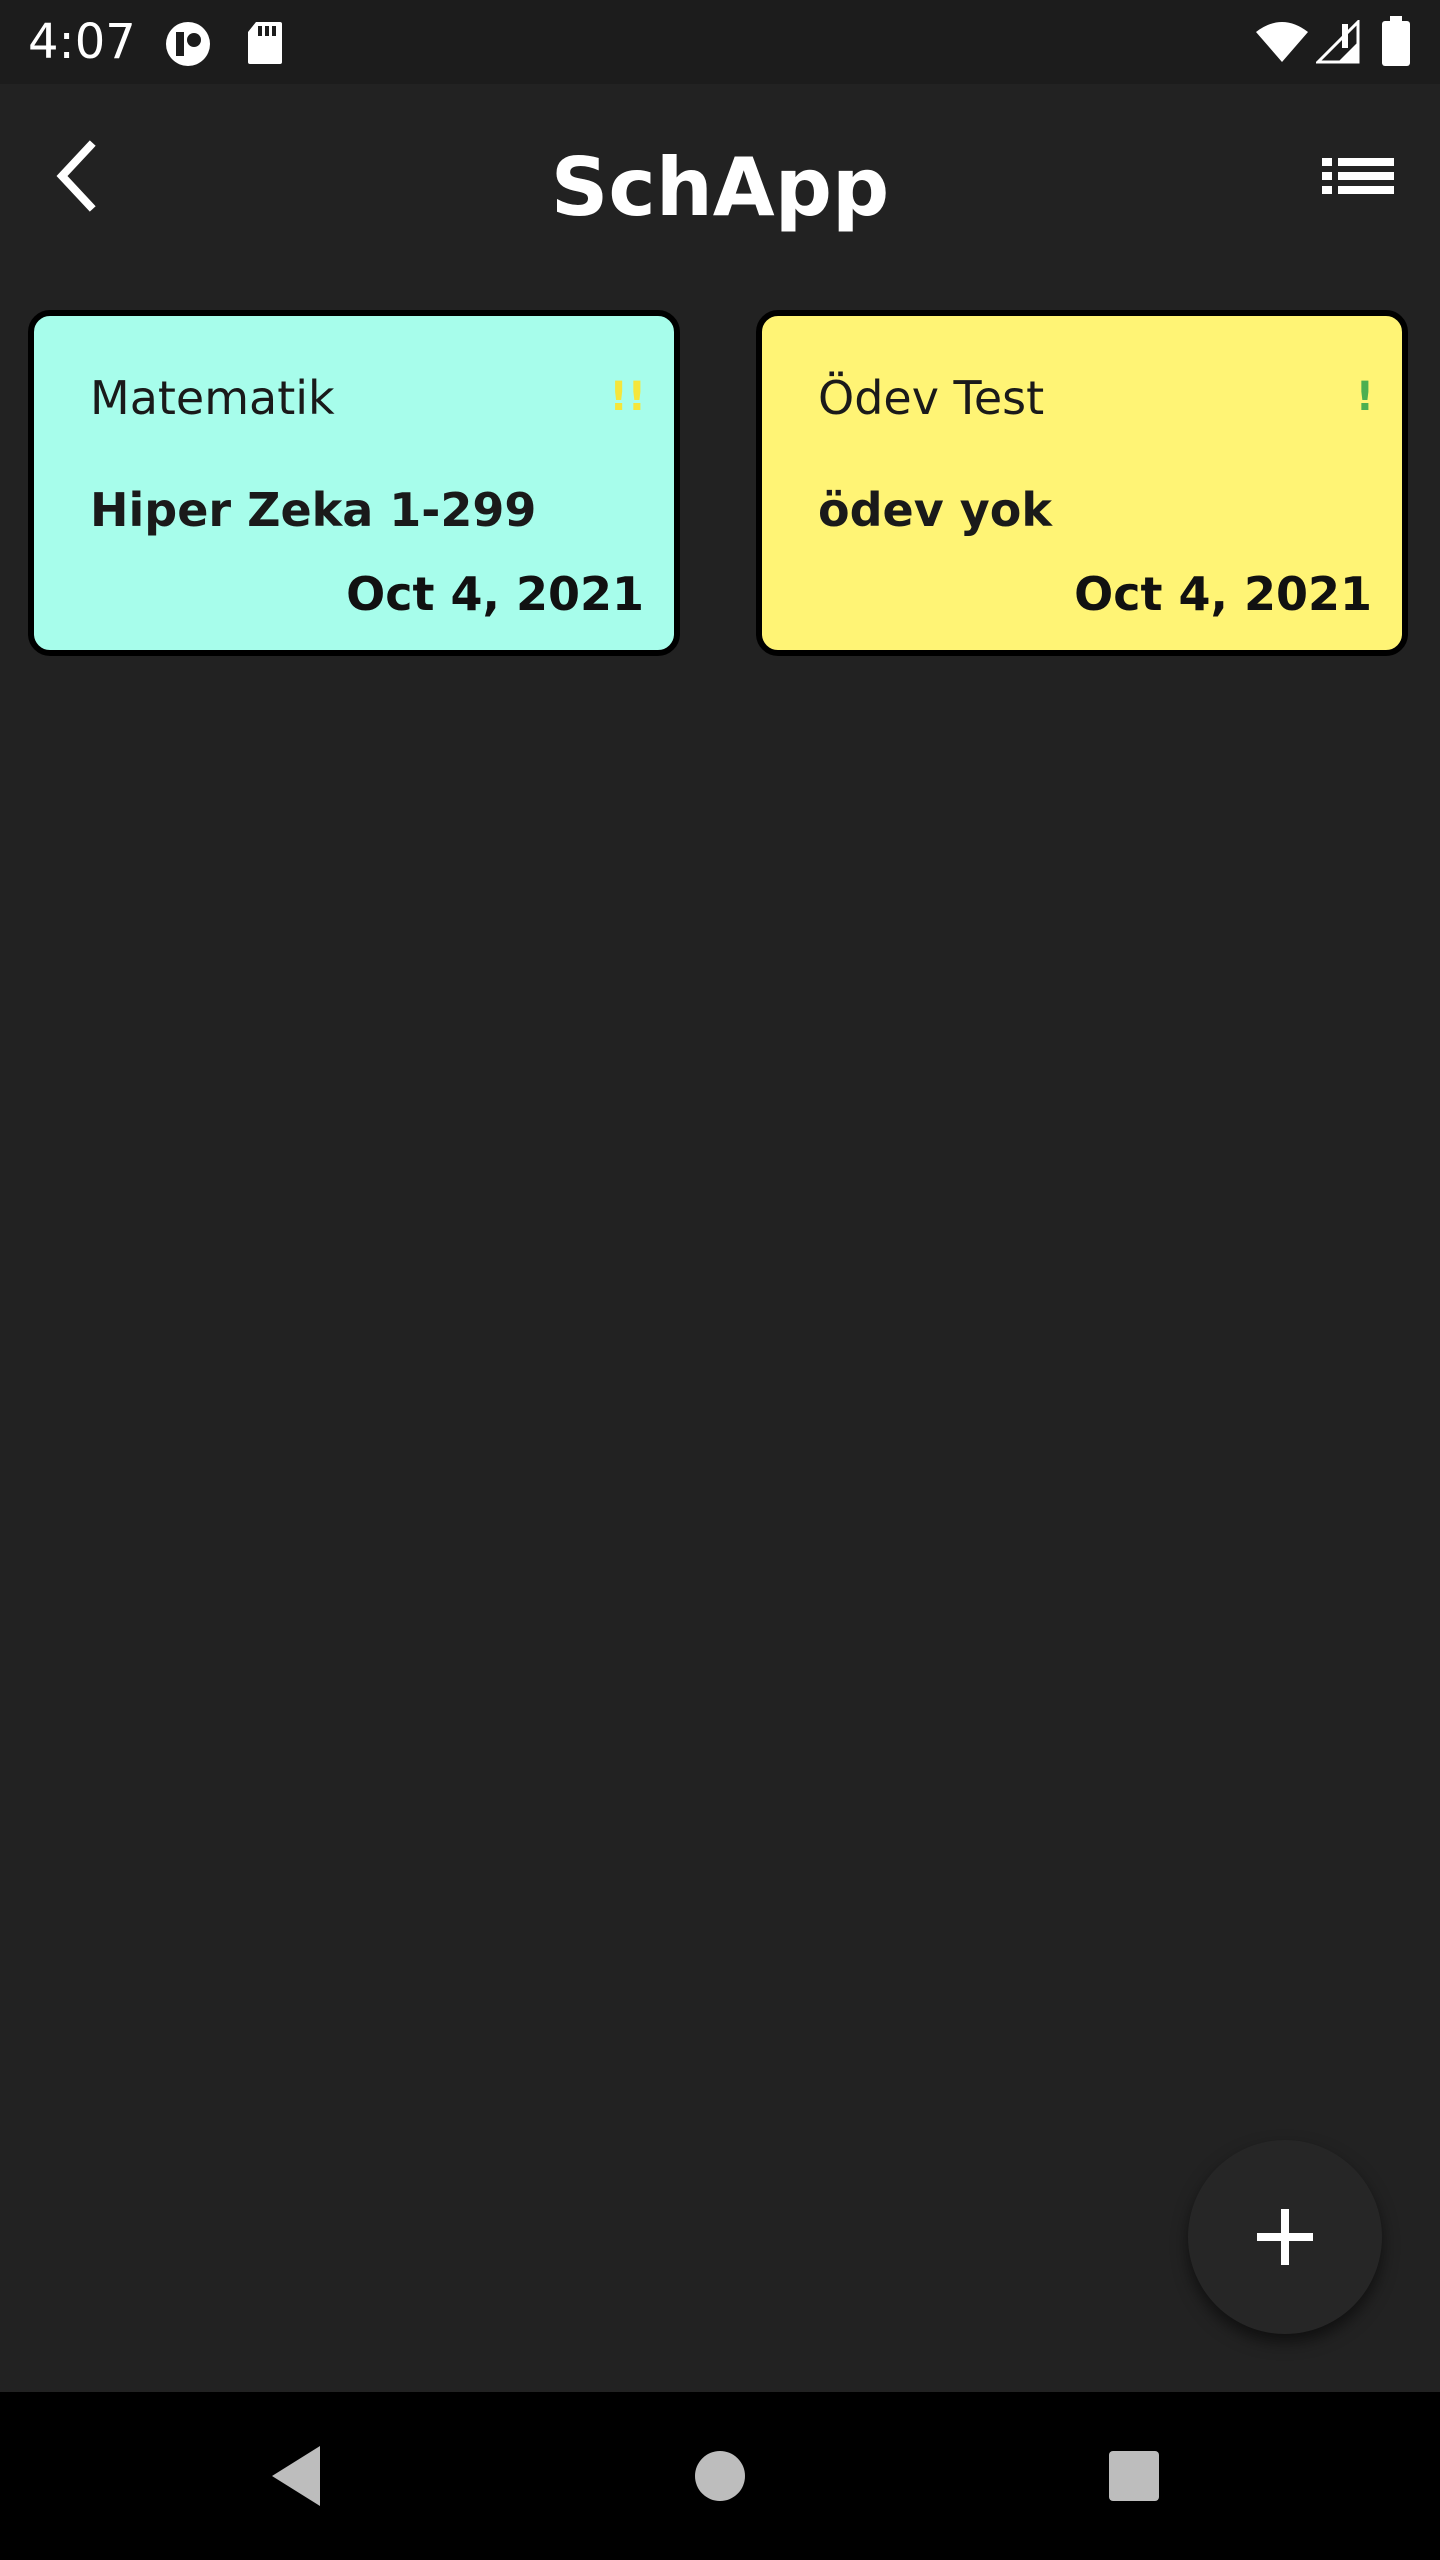 This screenshot has width=1440, height=2560. I want to click on cellular-signal-icon, so click(1338, 42).